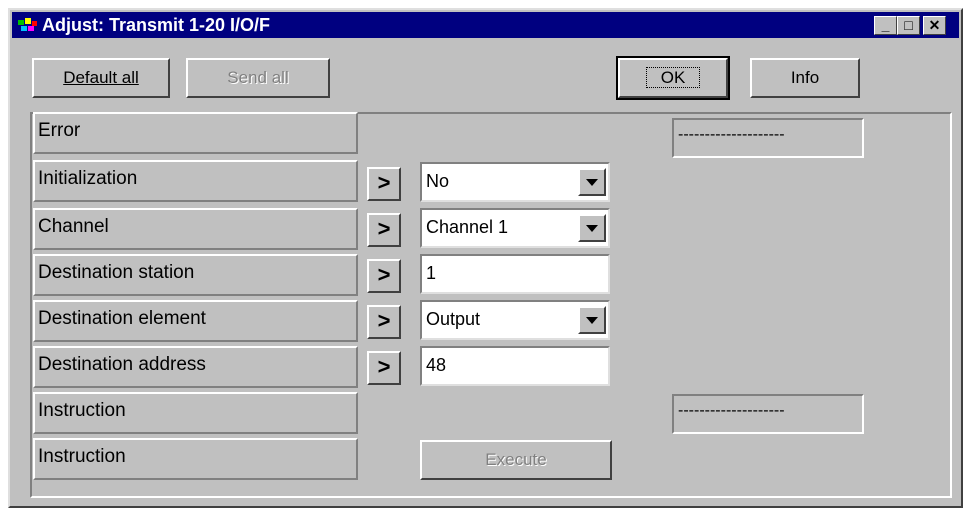  Describe the element at coordinates (768, 138) in the screenshot. I see `error-readout: --------------------` at that location.